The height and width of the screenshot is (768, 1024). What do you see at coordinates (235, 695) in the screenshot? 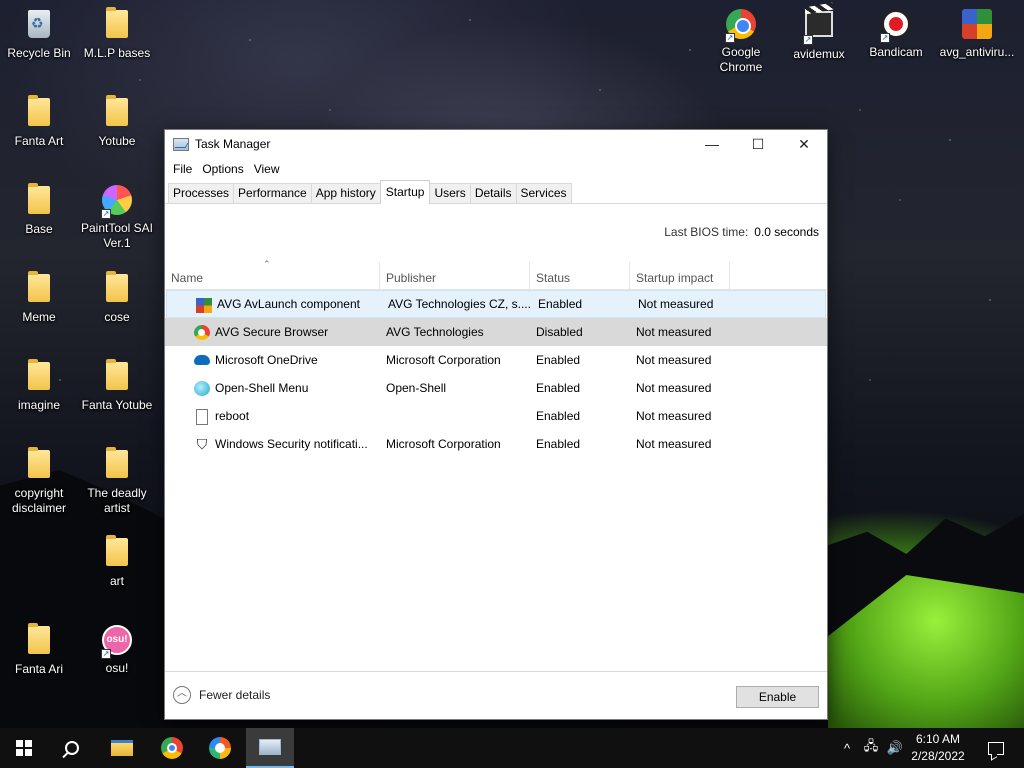
I see `fewer-details-label: Fewer details` at bounding box center [235, 695].